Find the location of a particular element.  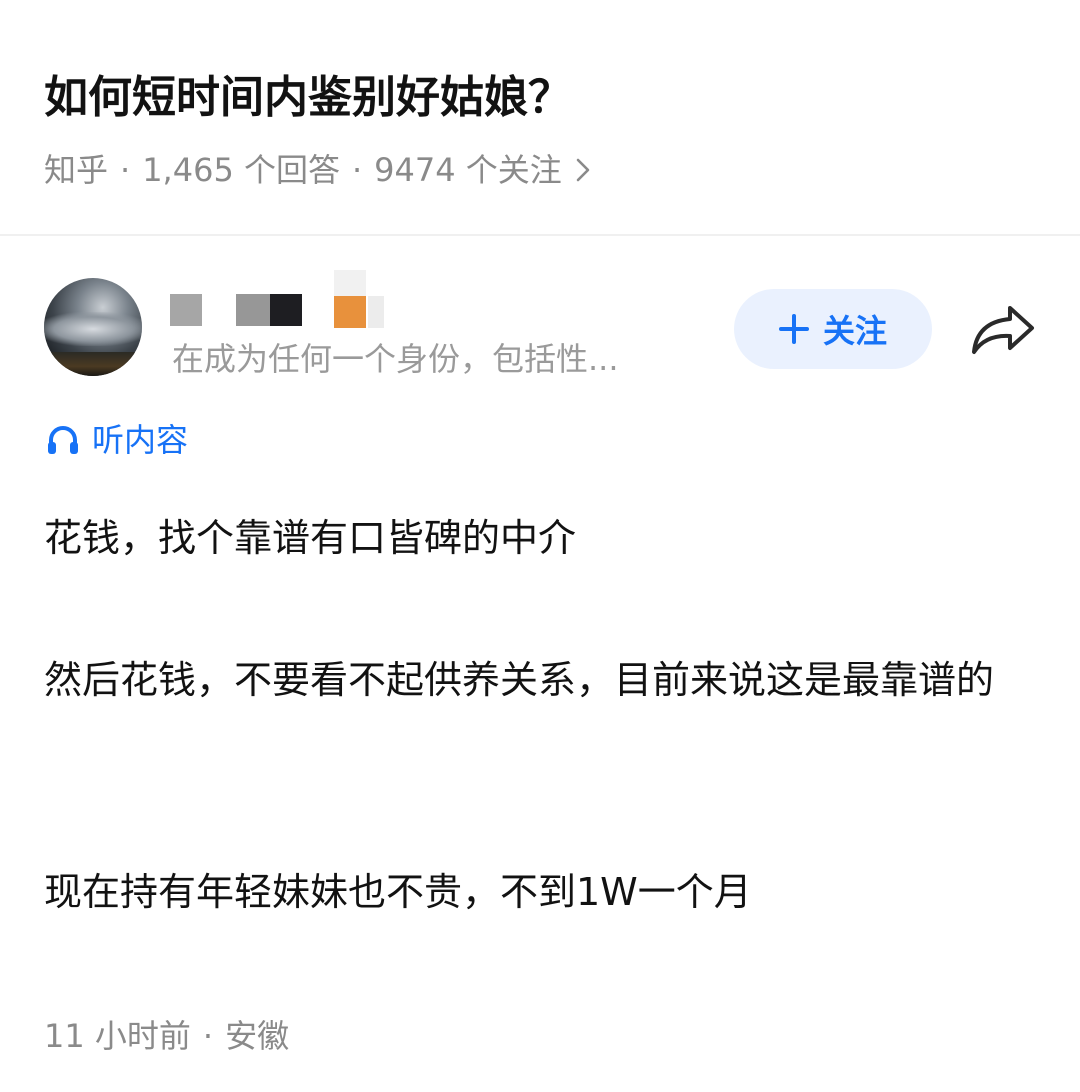

share-arrow-icon is located at coordinates (1003, 329).